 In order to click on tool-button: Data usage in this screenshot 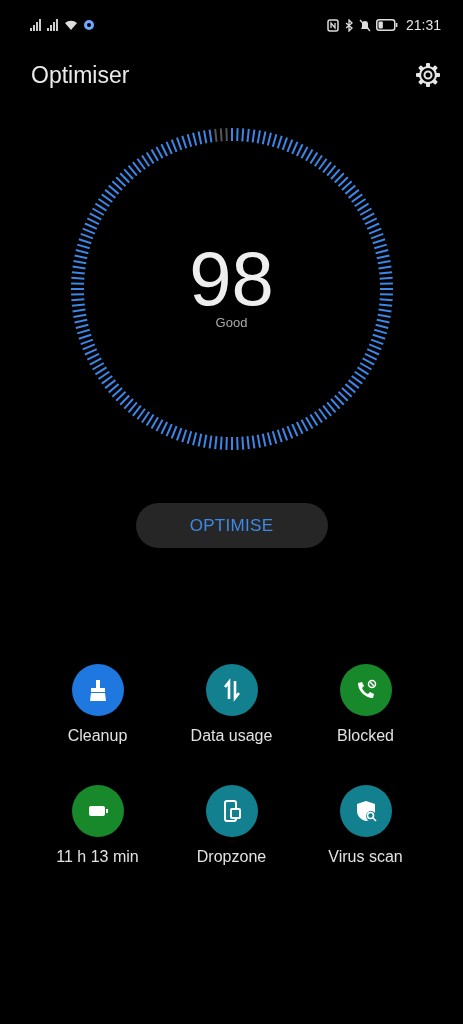, I will do `click(231, 704)`.